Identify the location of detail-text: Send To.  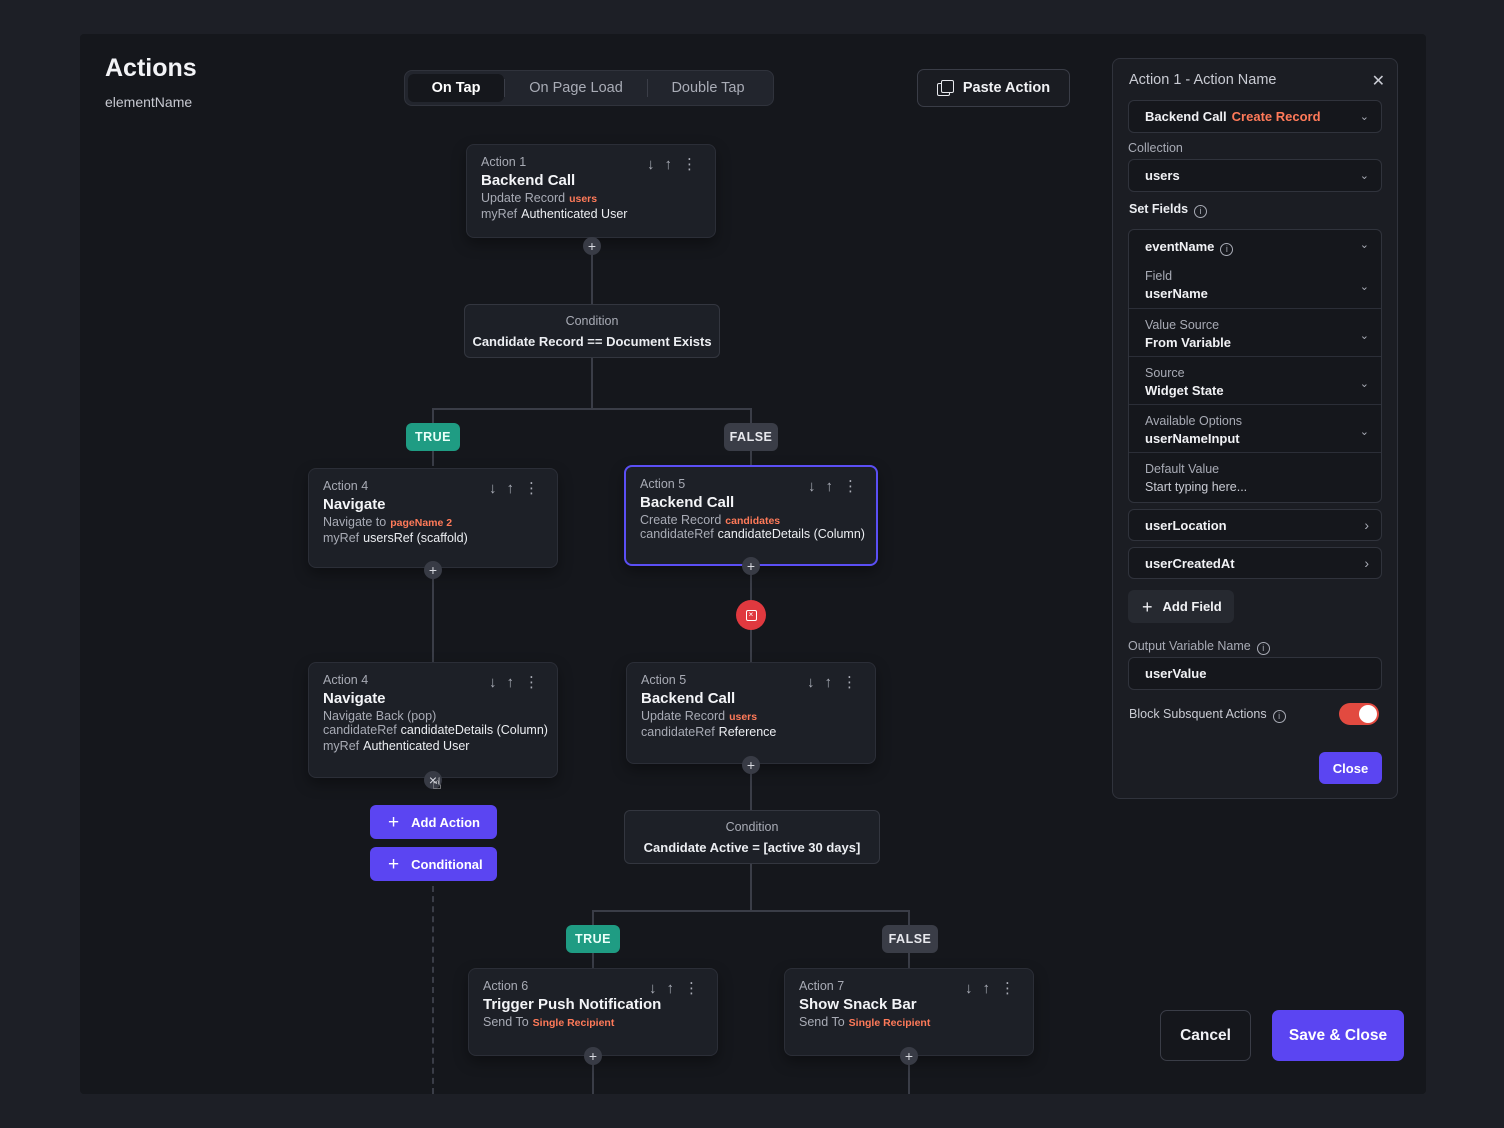
(822, 1022).